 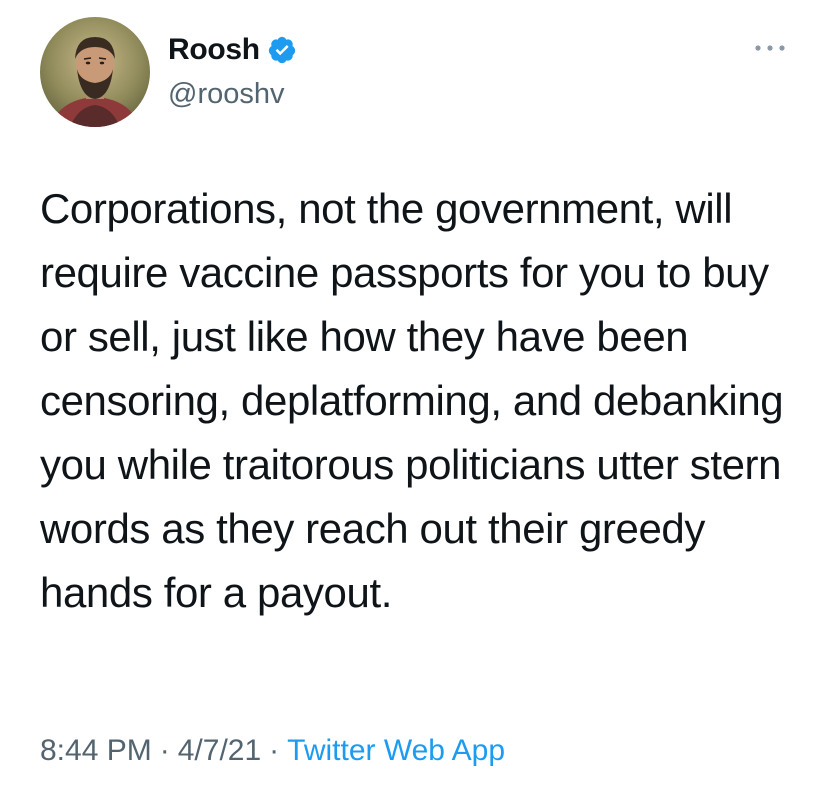 What do you see at coordinates (219, 750) in the screenshot?
I see `tweet-date: 4/7/21` at bounding box center [219, 750].